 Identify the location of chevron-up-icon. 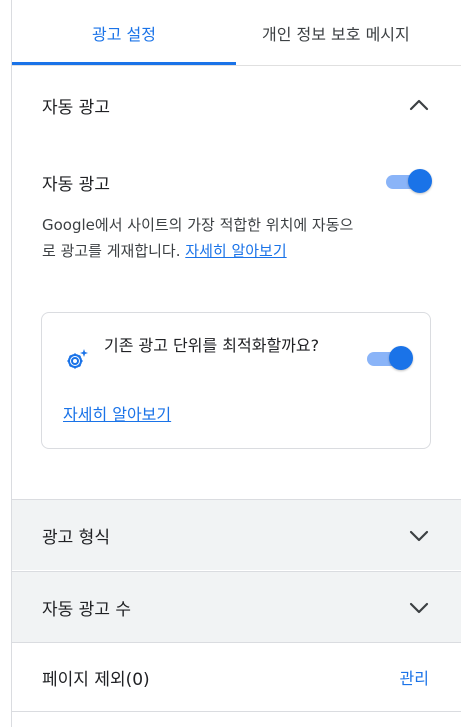
(419, 105).